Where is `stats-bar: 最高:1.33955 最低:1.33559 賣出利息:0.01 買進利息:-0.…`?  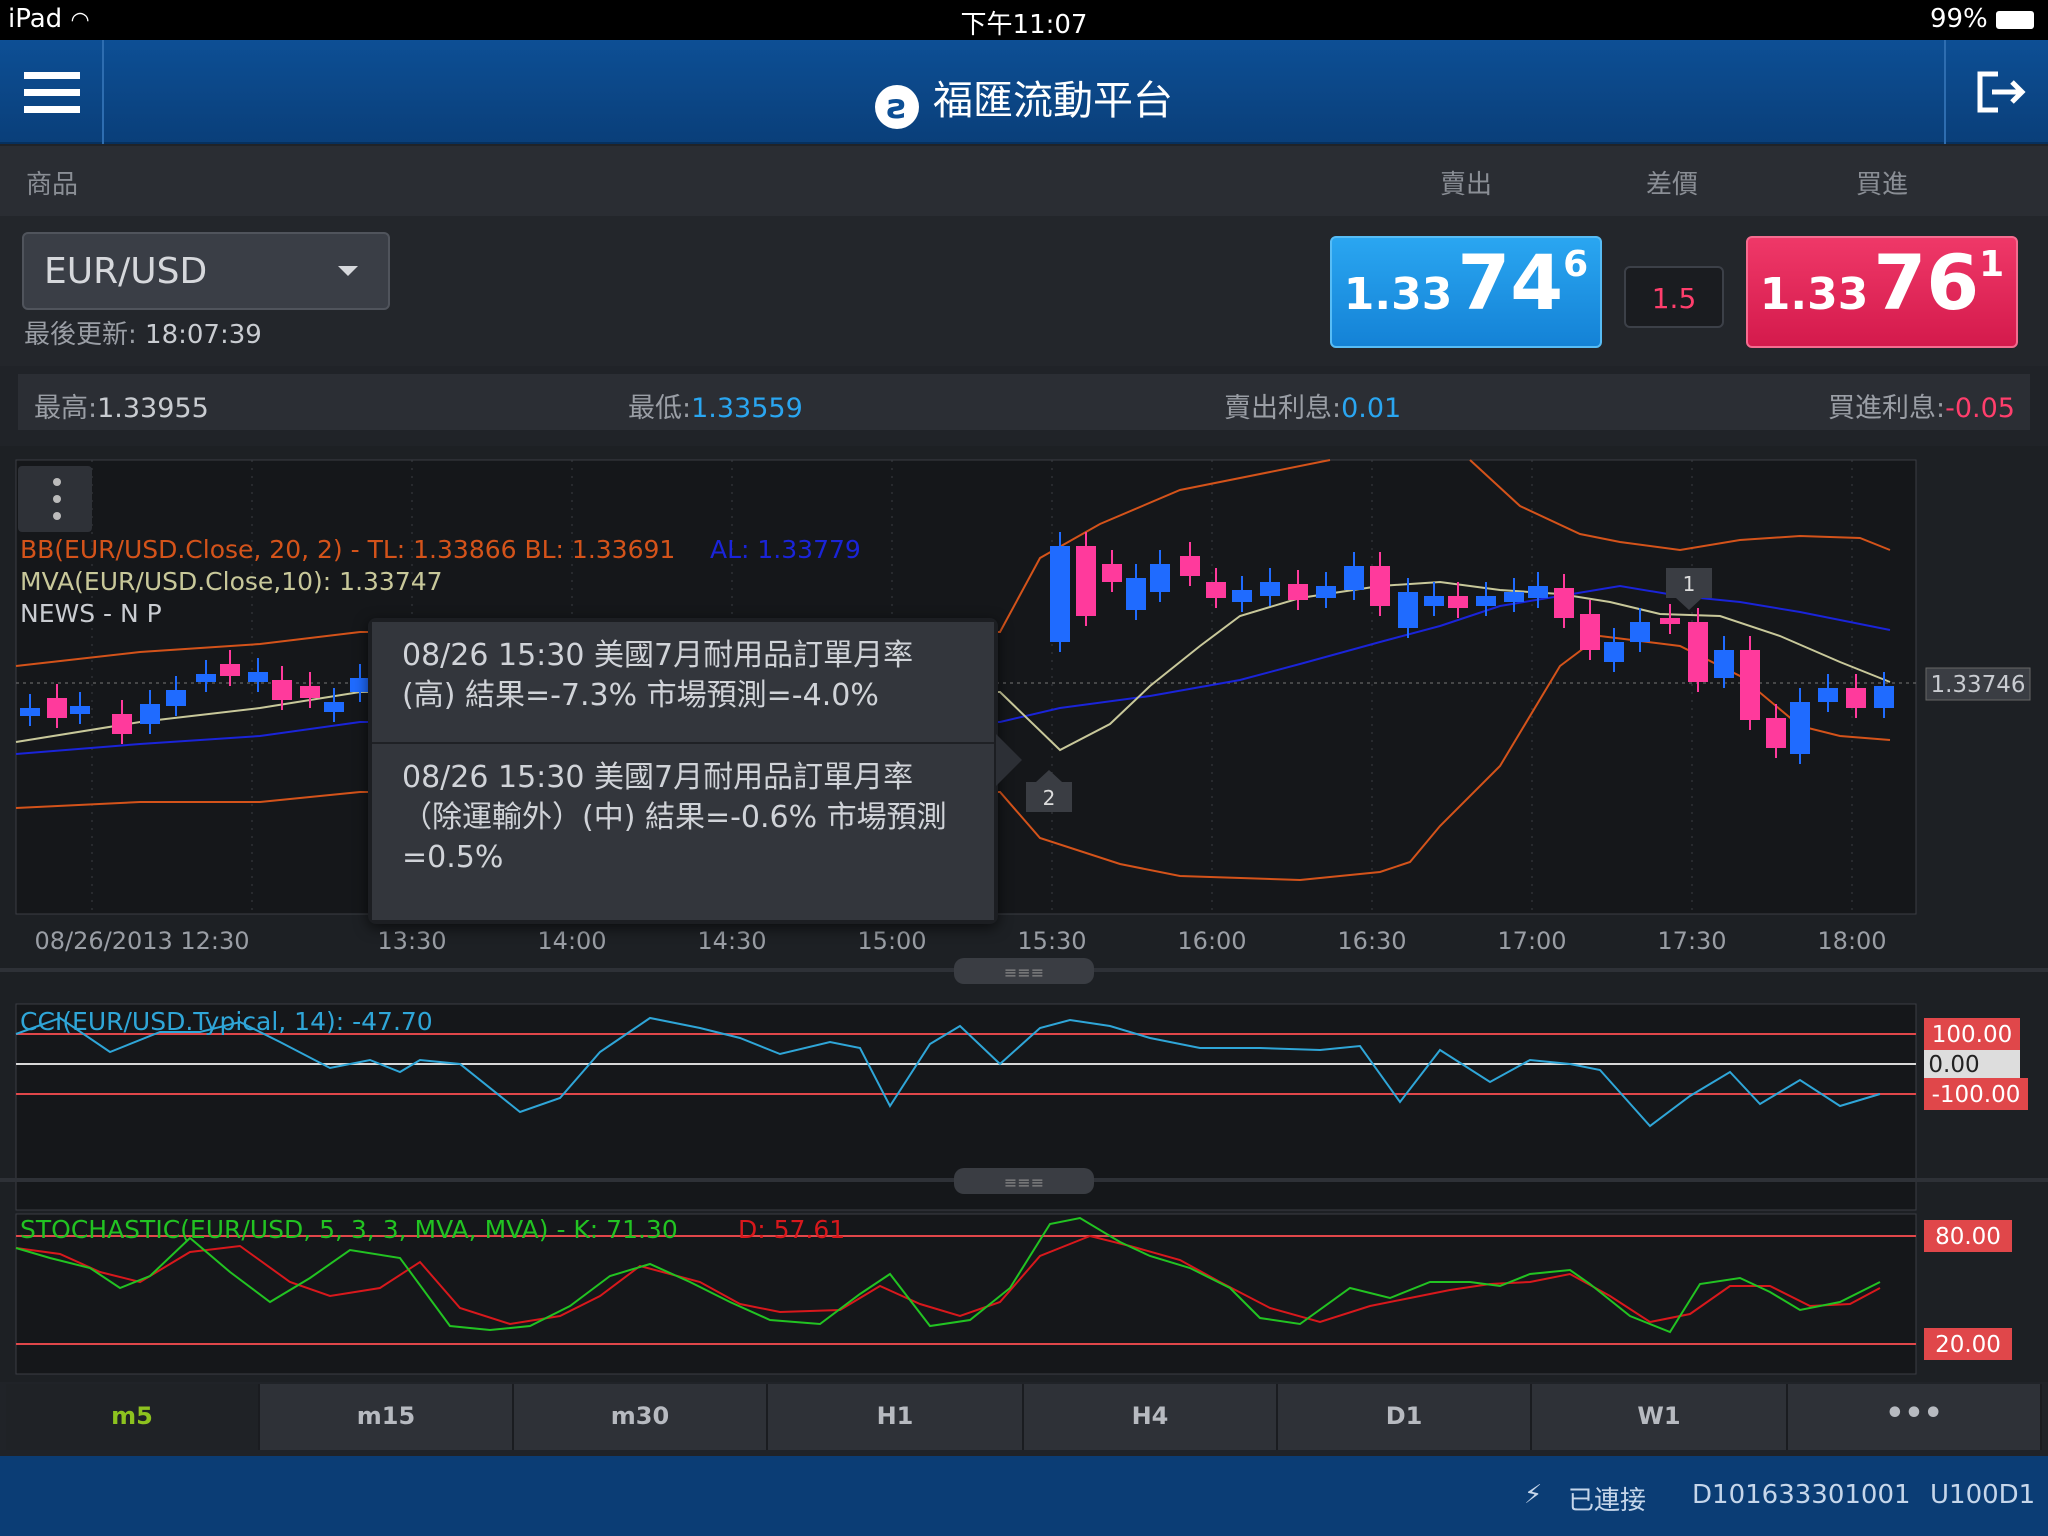
stats-bar: 最高:1.33955 最低:1.33559 賣出利息:0.01 買進利息:-0.… is located at coordinates (1024, 402).